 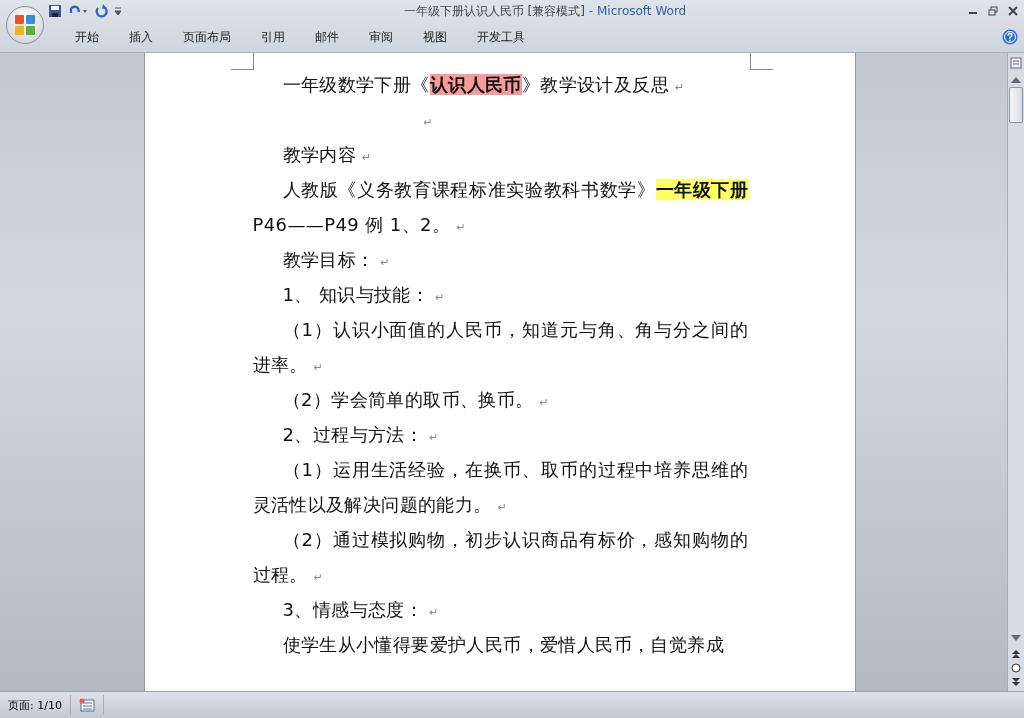 What do you see at coordinates (118, 11) in the screenshot?
I see `customize-toolbar-icon` at bounding box center [118, 11].